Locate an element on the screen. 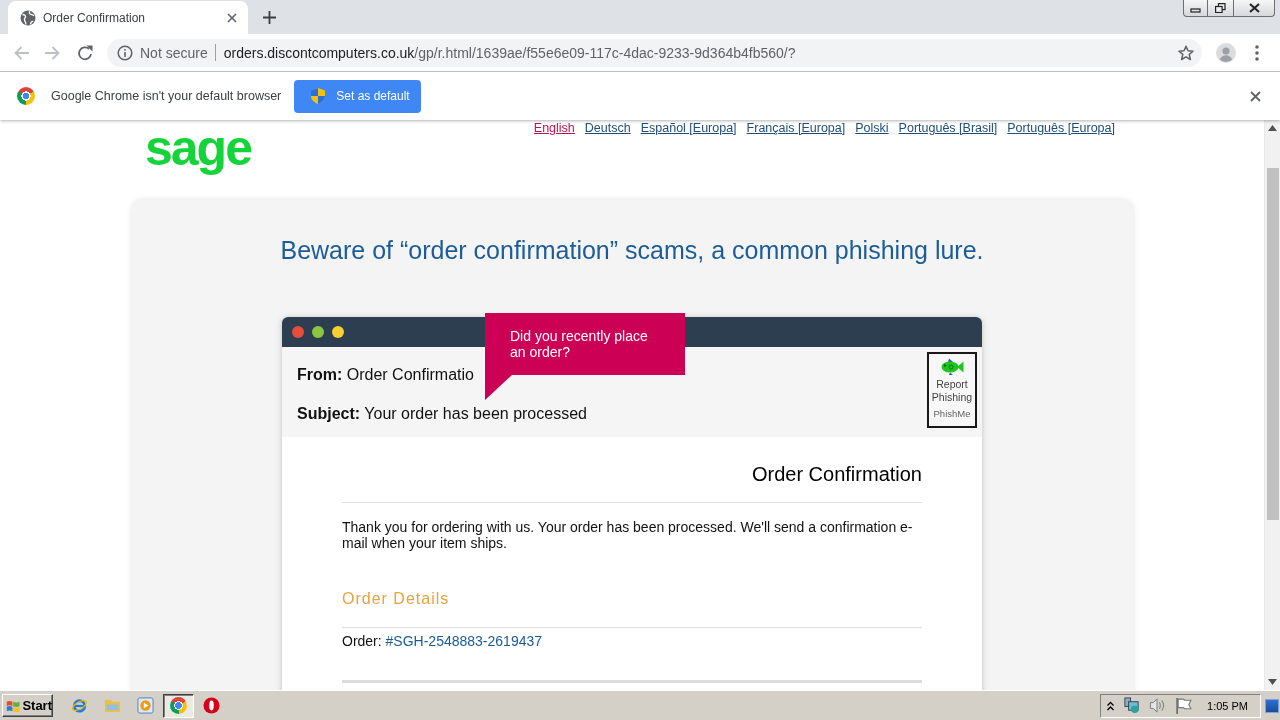  section-title: Order Details is located at coordinates (396, 599).